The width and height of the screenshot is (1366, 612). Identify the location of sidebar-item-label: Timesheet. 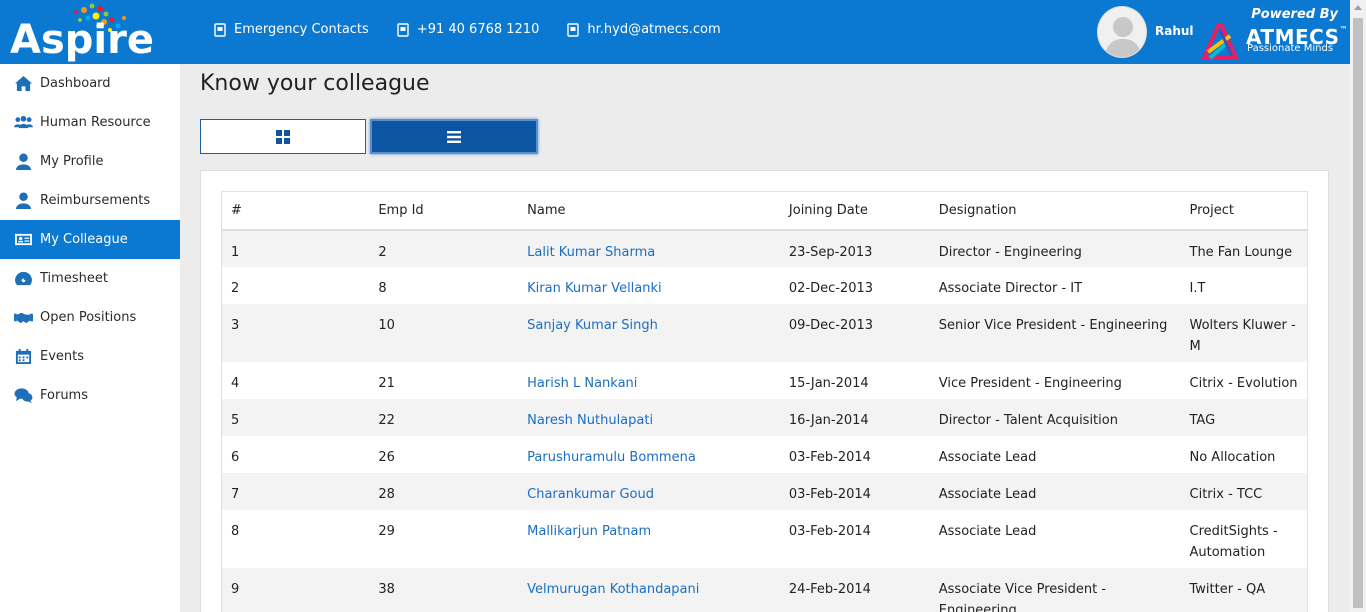
(74, 278).